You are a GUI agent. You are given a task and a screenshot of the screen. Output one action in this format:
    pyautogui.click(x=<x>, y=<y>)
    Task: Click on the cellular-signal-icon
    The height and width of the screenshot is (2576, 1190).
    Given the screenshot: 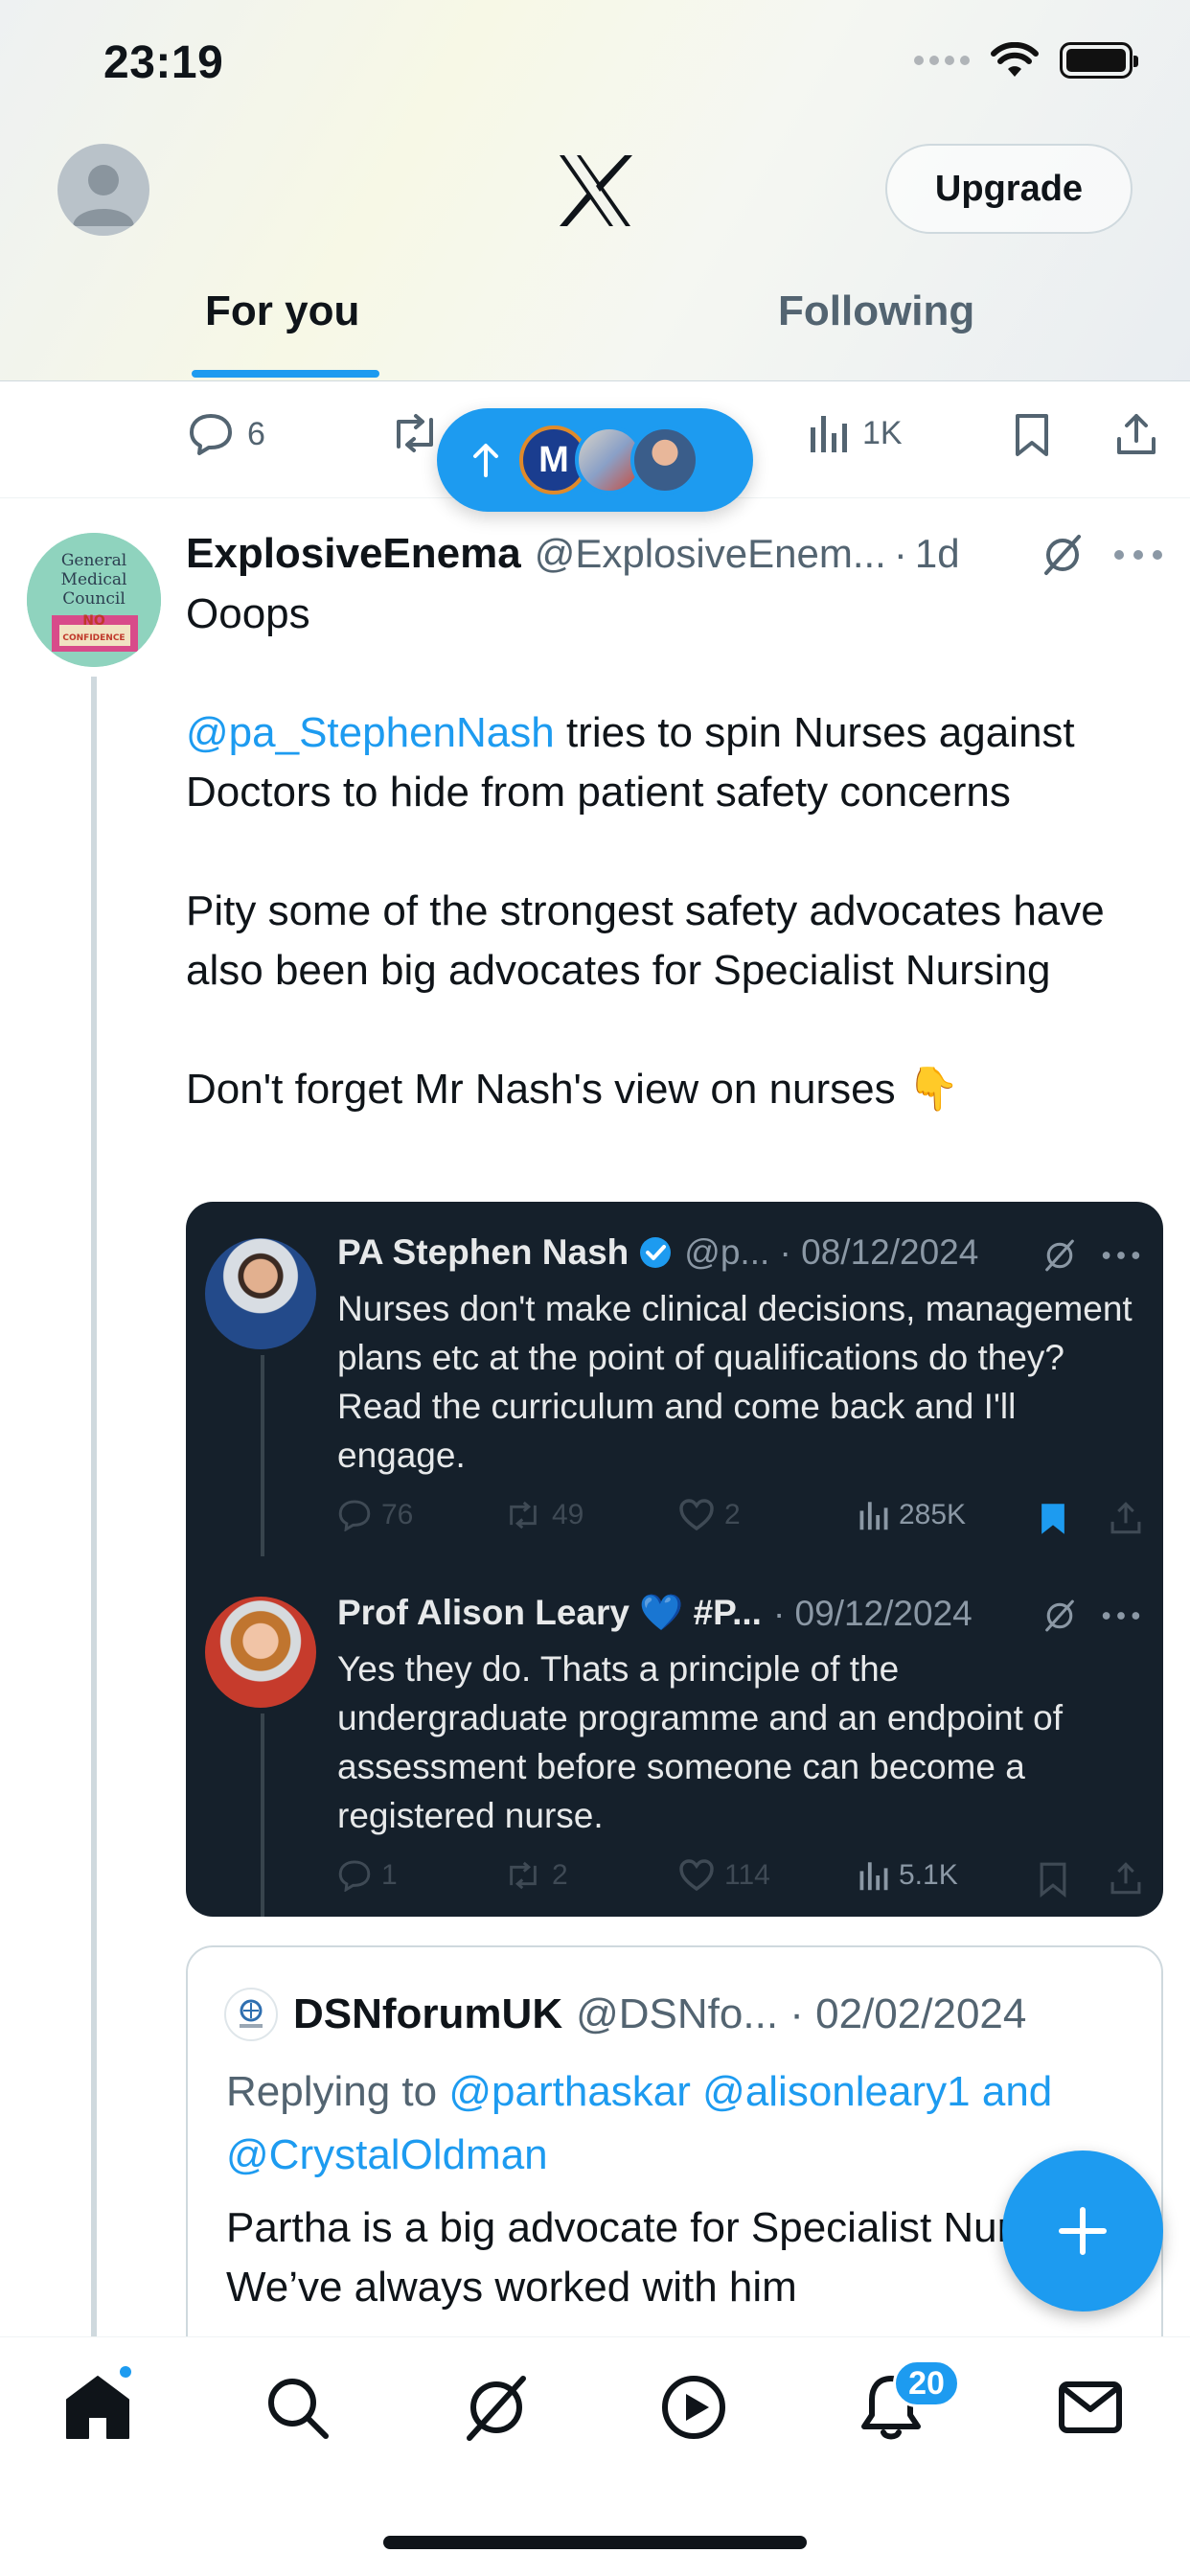 What is the action you would take?
    pyautogui.click(x=942, y=60)
    